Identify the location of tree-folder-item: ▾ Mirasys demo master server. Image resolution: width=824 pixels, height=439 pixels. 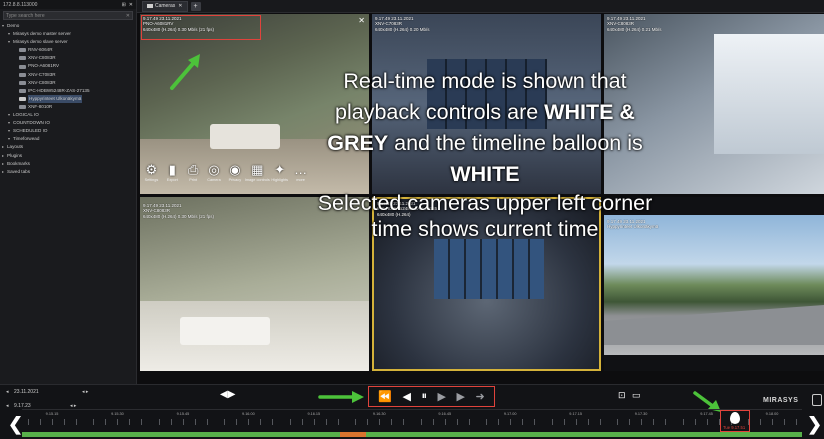
(69, 34).